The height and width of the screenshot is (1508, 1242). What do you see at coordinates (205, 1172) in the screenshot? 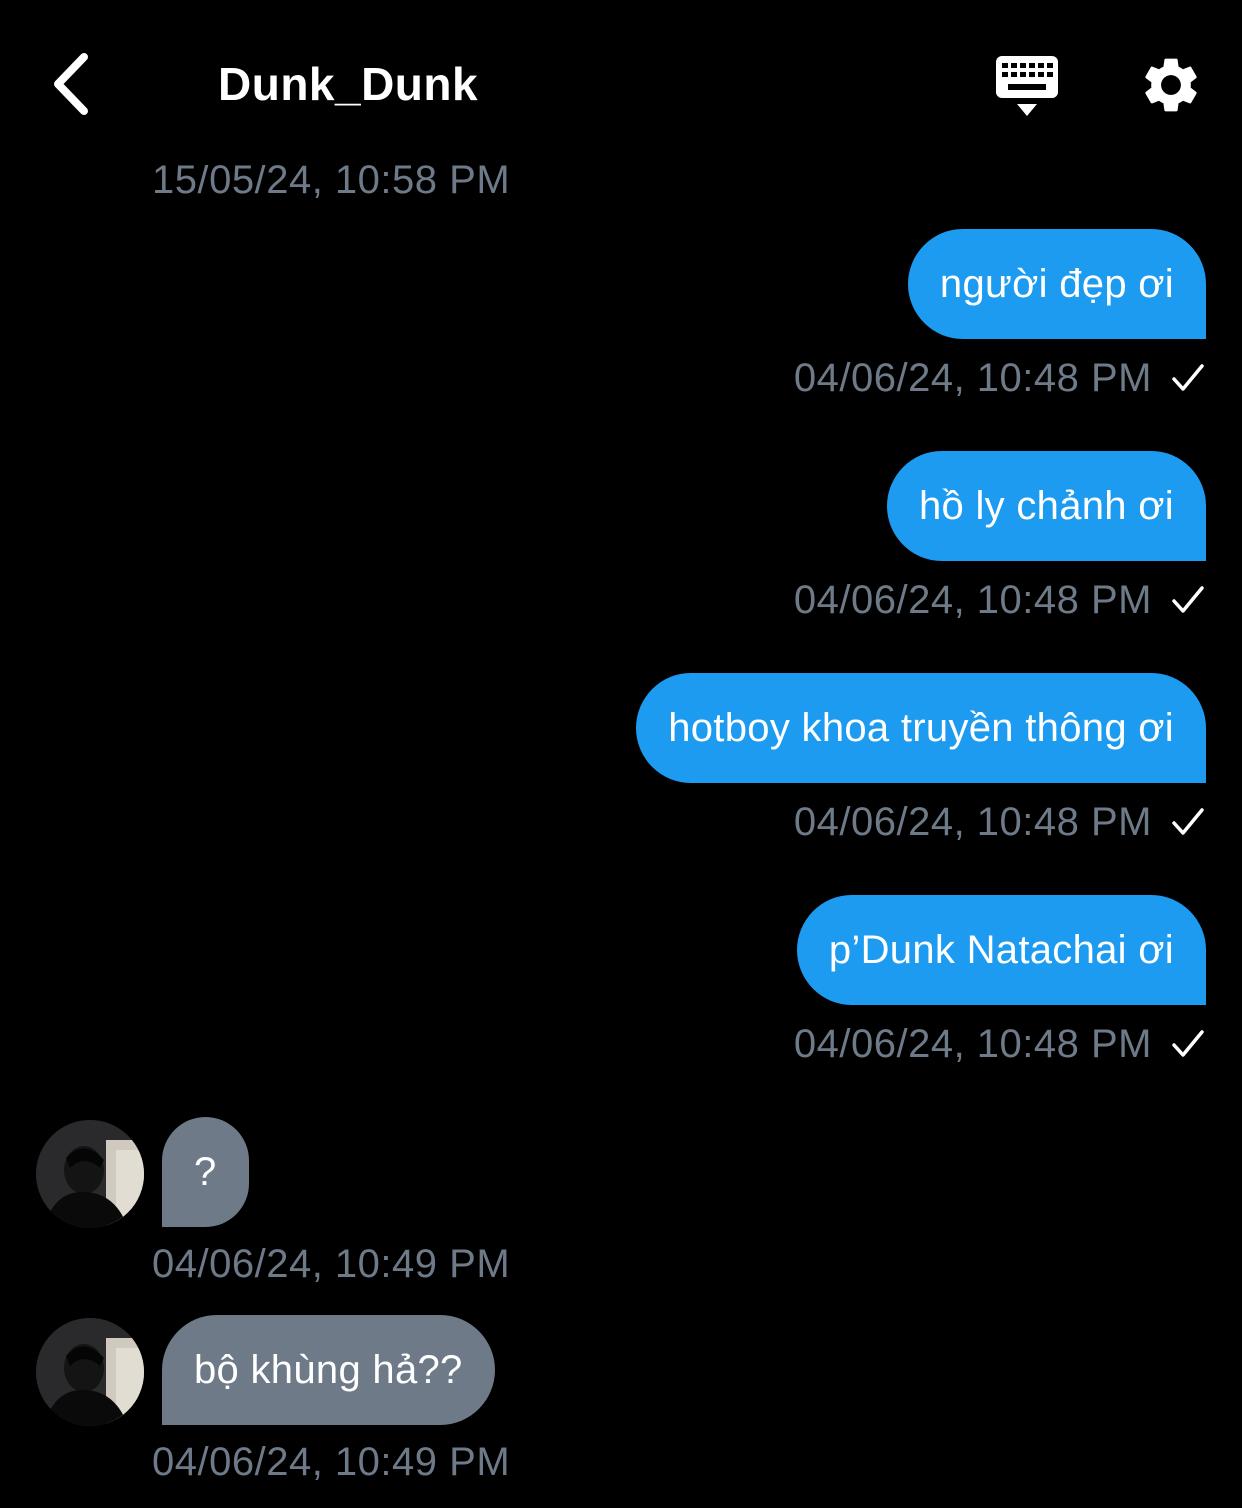
I see `incoming-message-bubble: ?` at bounding box center [205, 1172].